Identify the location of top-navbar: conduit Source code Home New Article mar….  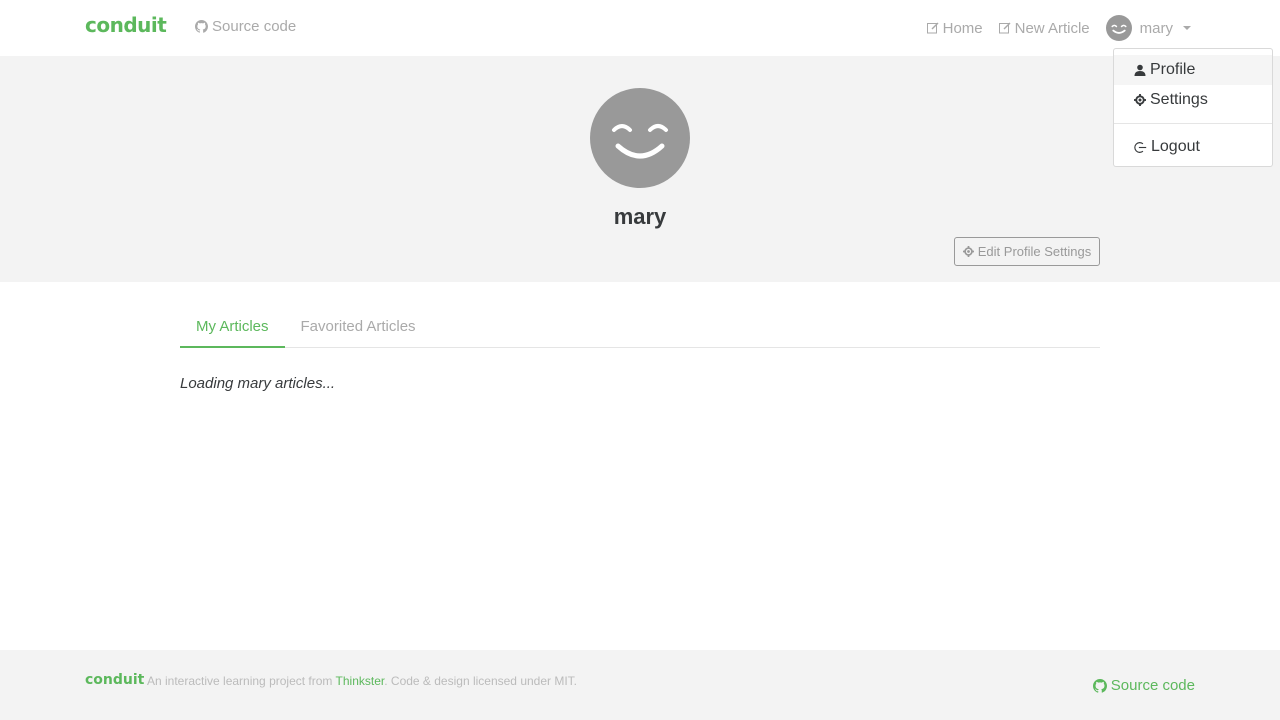
(640, 28).